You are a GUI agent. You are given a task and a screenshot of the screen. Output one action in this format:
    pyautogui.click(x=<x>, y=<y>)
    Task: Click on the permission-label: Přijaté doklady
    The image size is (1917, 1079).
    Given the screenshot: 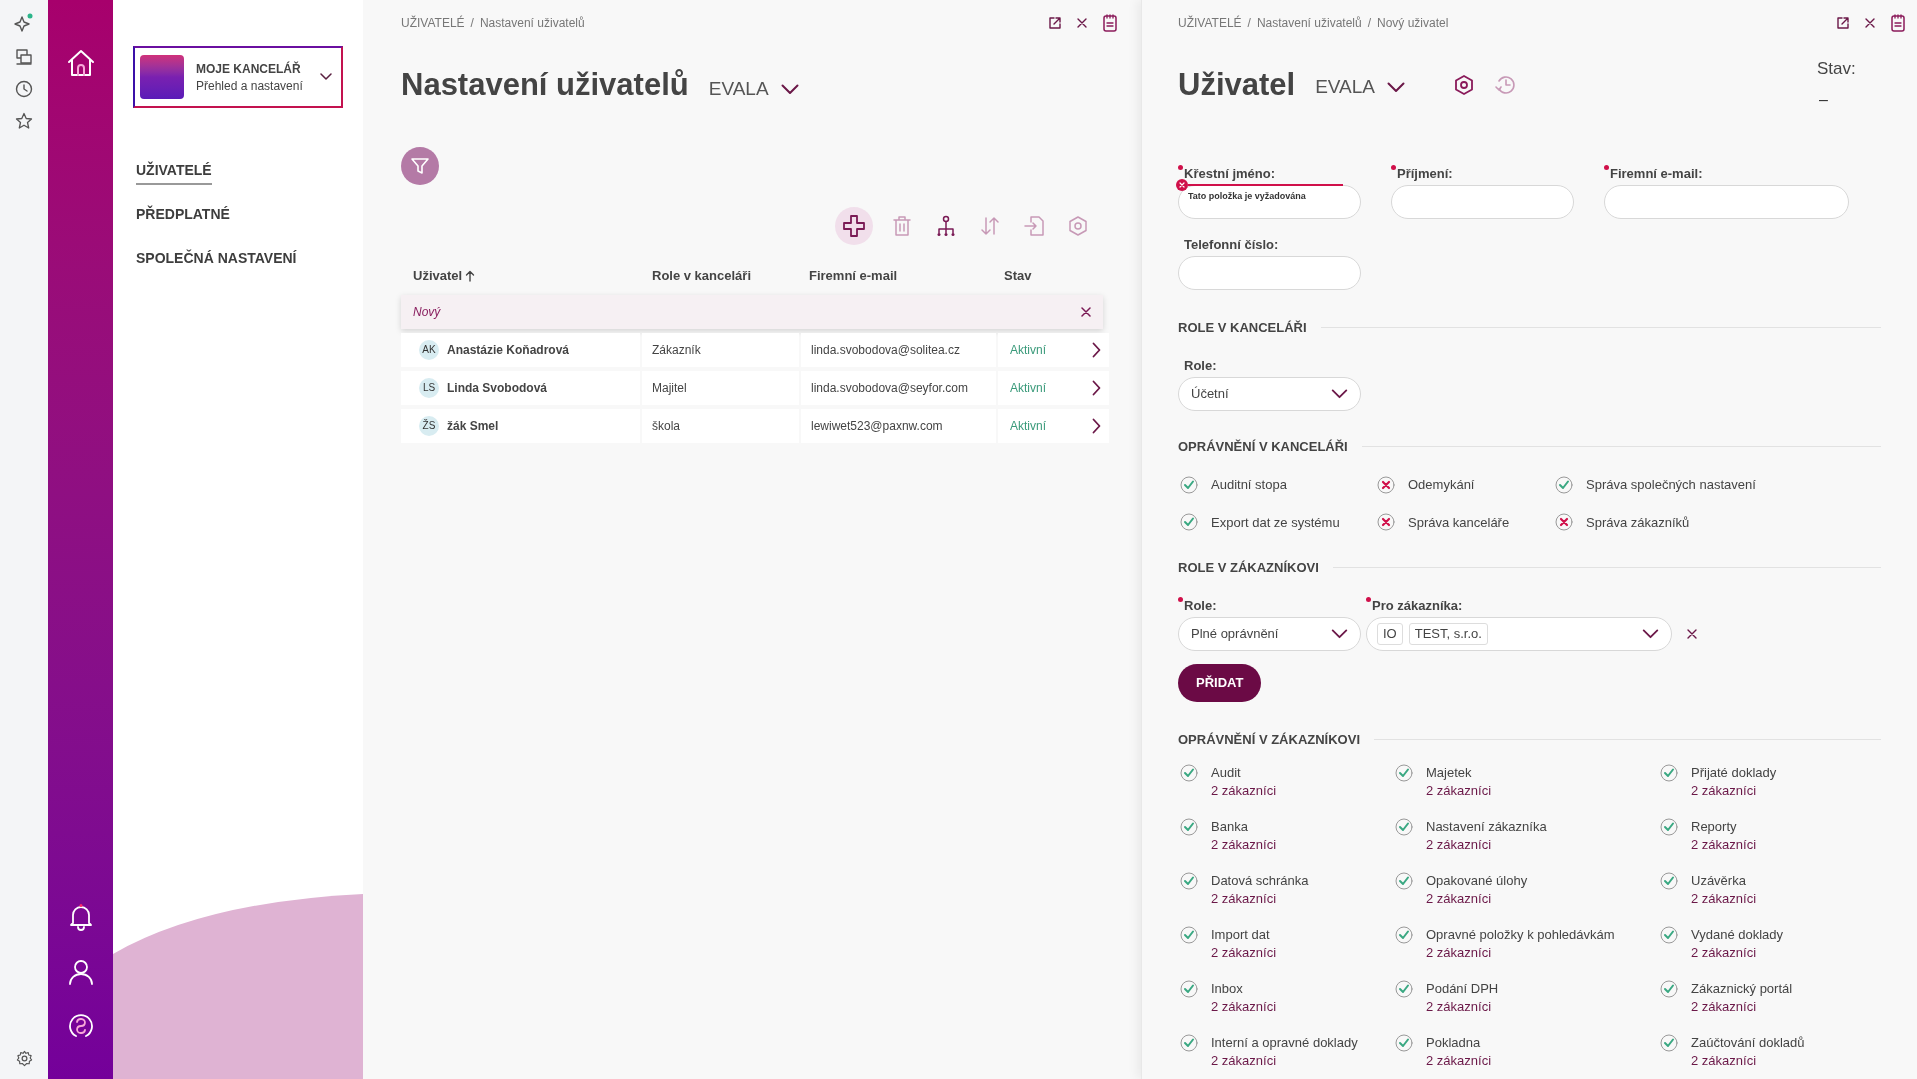 What is the action you would take?
    pyautogui.click(x=1734, y=773)
    